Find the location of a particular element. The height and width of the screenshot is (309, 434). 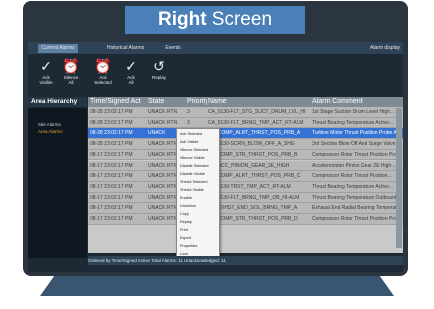

column-time: Time/Signed Act is located at coordinates (116, 102).